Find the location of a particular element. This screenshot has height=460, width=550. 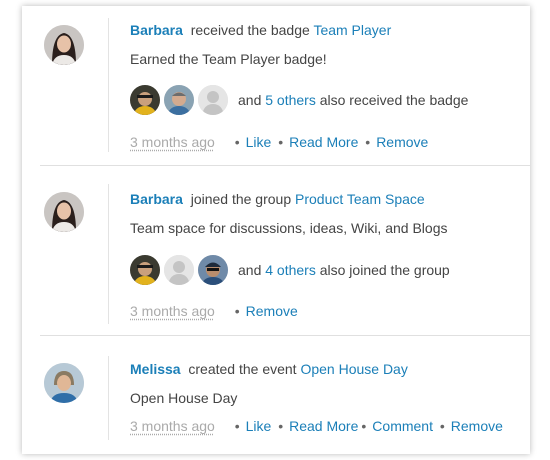

target-link: Product Team Space is located at coordinates (360, 199).